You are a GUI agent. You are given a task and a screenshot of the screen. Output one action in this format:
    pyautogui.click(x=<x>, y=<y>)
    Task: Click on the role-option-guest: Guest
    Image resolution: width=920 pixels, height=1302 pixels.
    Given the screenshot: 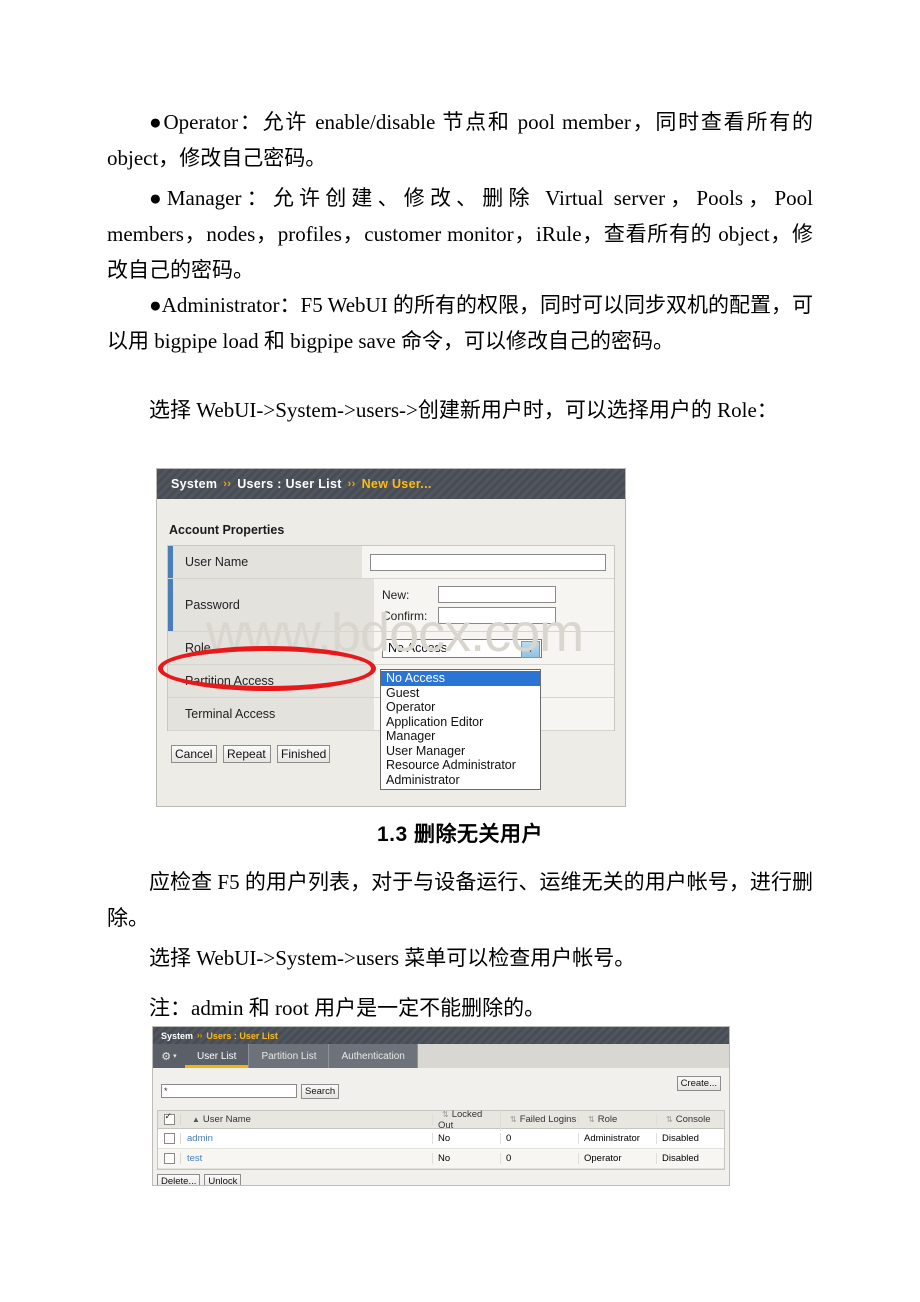 What is the action you would take?
    pyautogui.click(x=460, y=693)
    